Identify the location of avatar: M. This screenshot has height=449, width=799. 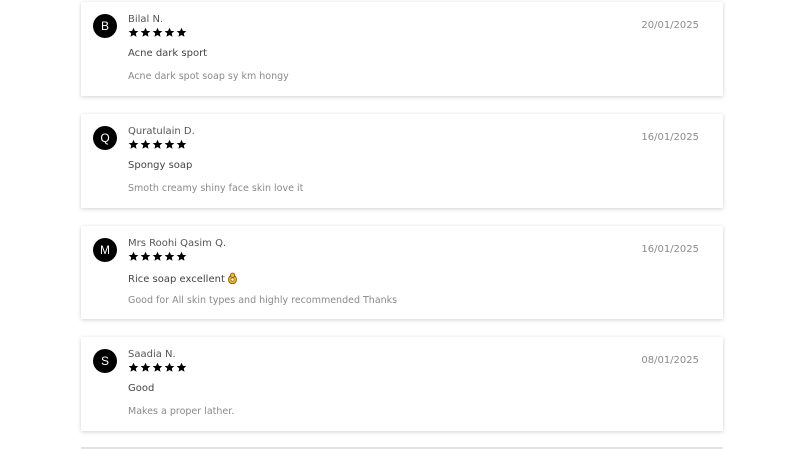
(105, 250).